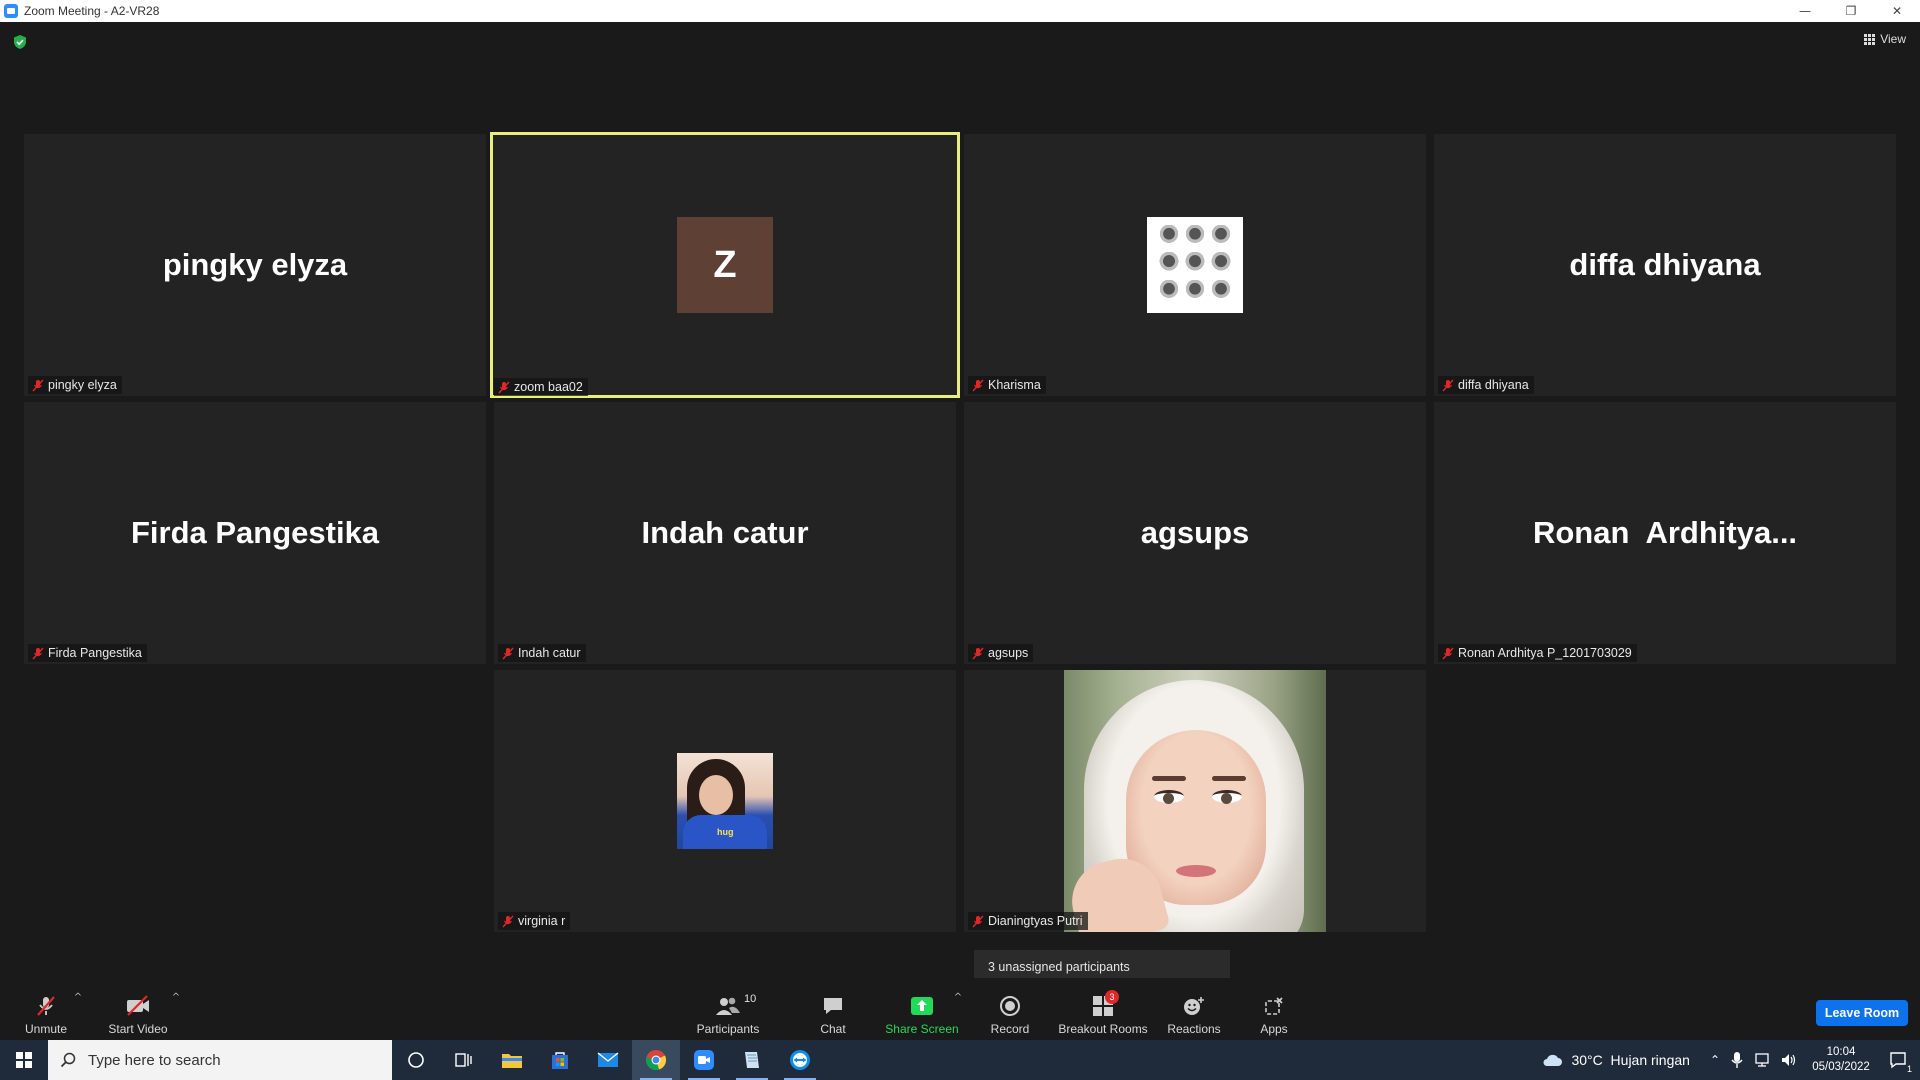 The image size is (1920, 1080). I want to click on share-screen-label: Share Screen, so click(922, 1029).